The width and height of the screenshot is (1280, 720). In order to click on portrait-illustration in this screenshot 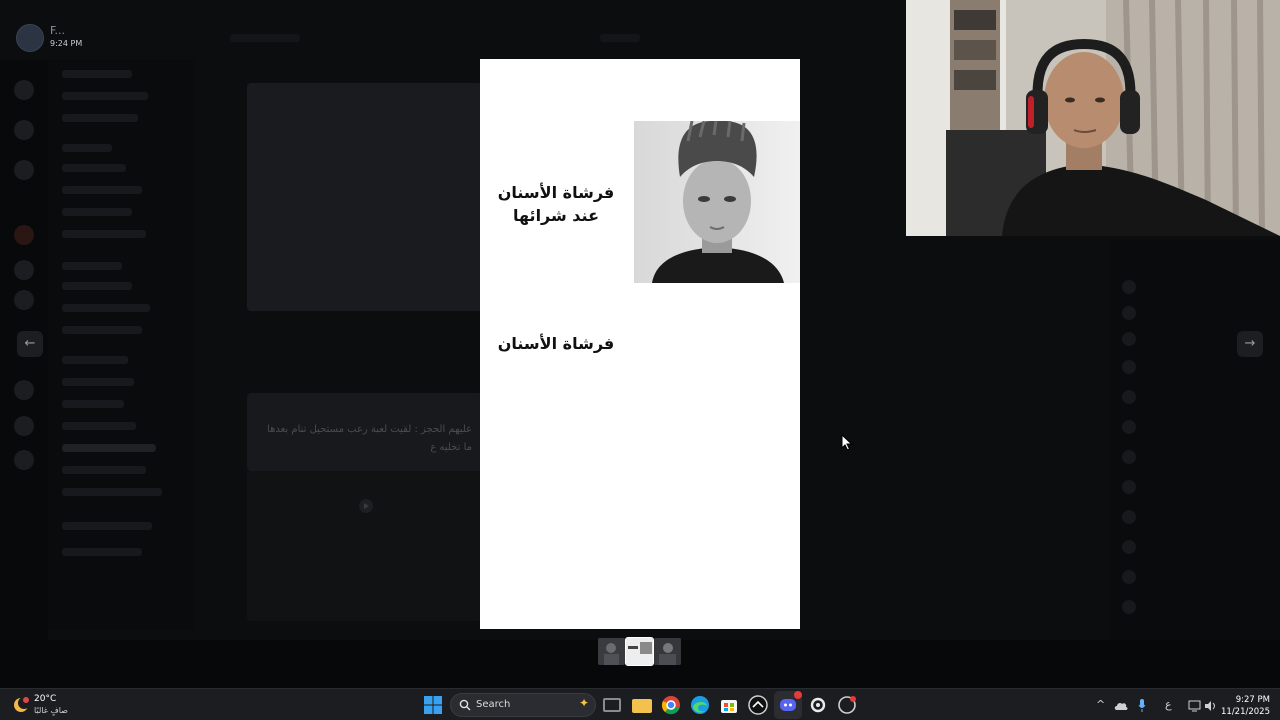, I will do `click(717, 202)`.